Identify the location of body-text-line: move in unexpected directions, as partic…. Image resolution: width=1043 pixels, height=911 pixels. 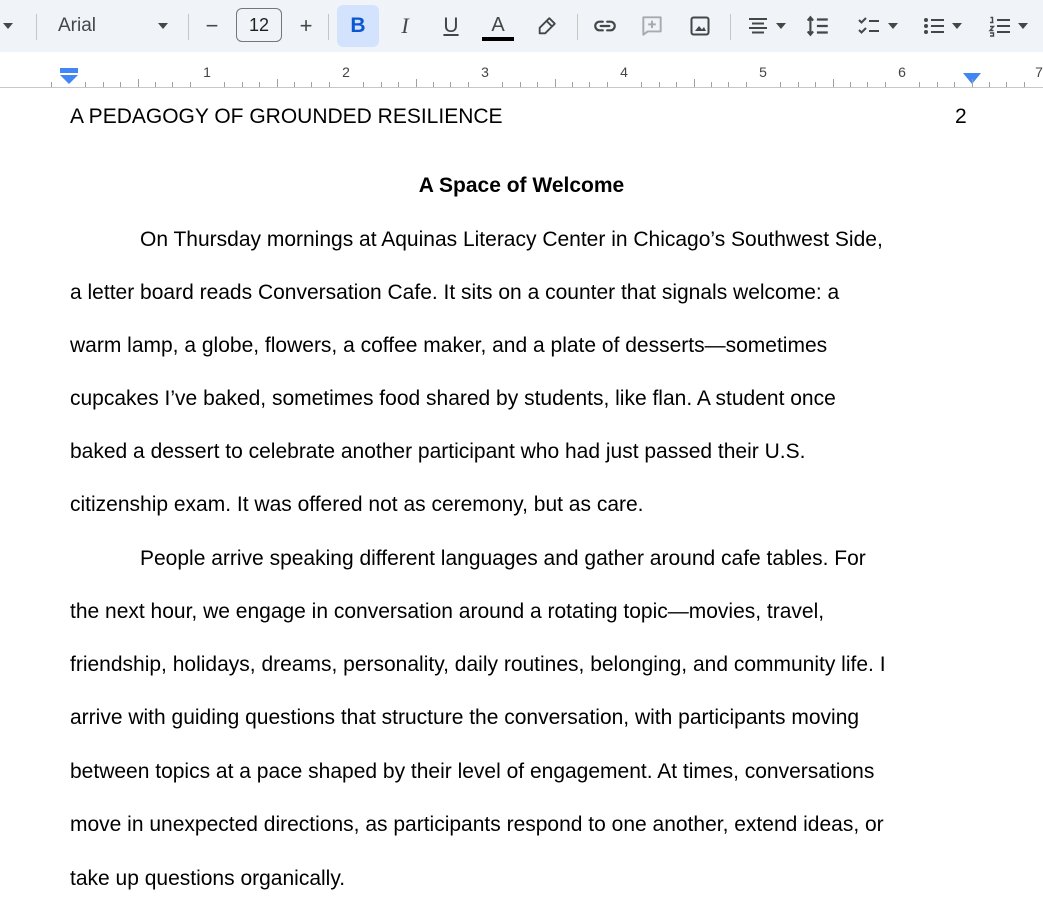
(477, 824).